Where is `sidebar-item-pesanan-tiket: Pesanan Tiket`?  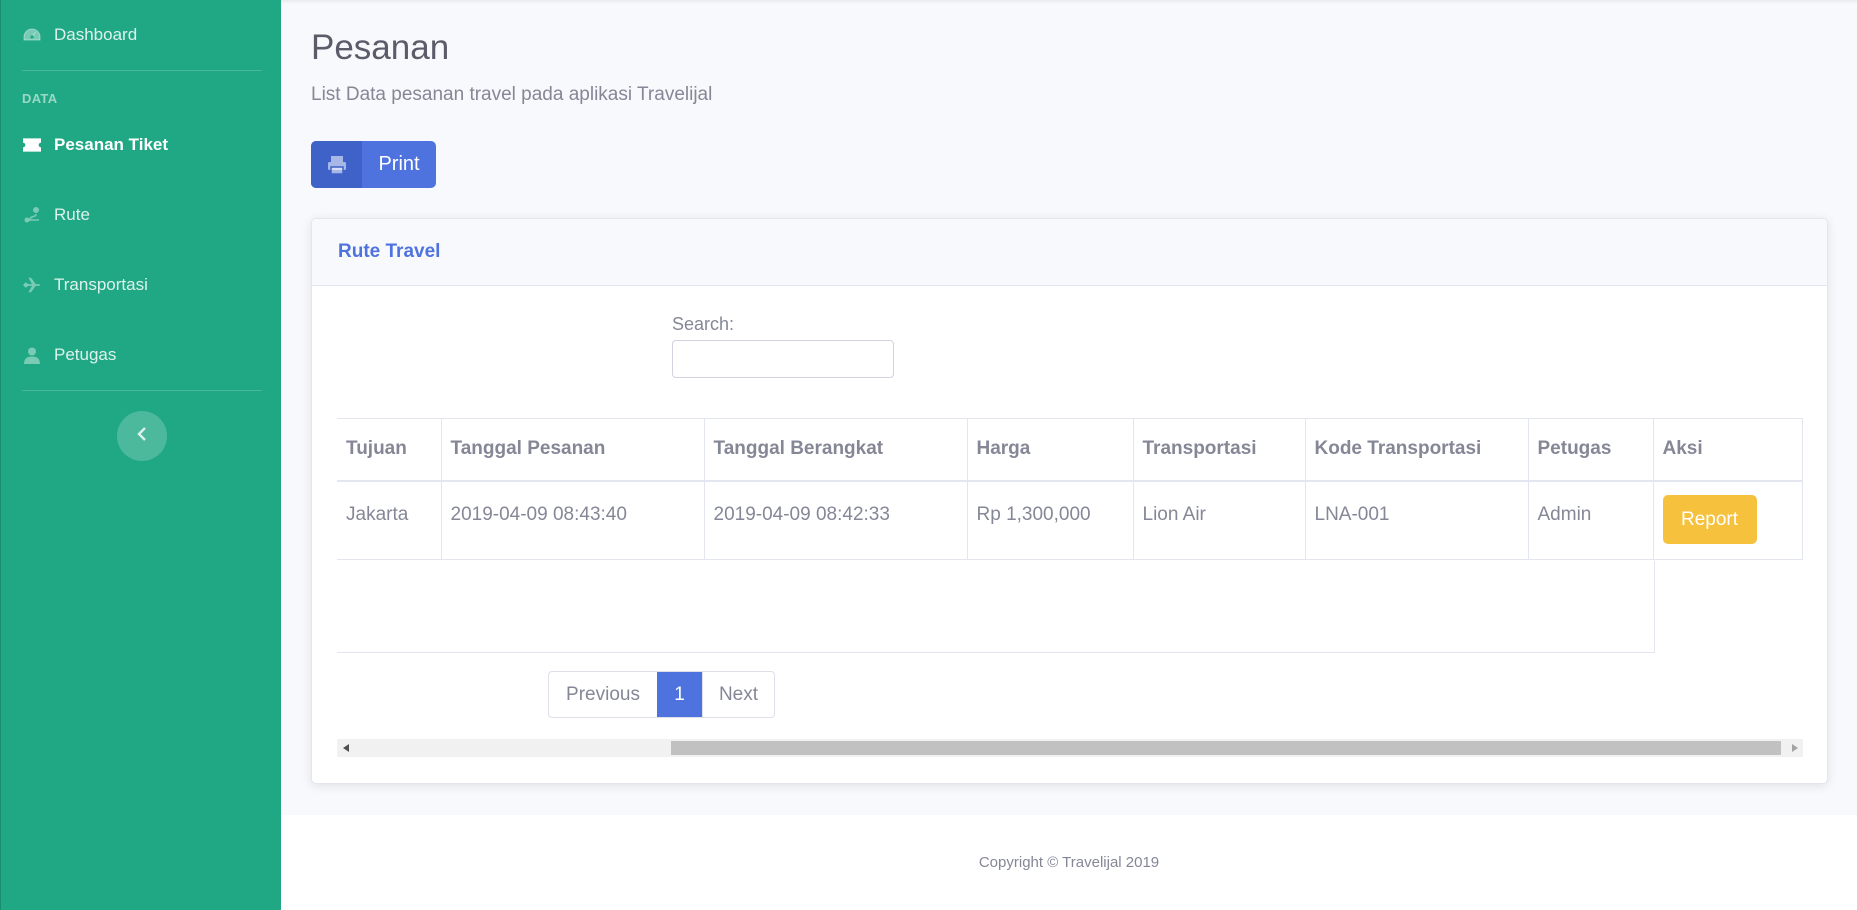 sidebar-item-pesanan-tiket: Pesanan Tiket is located at coordinates (141, 145).